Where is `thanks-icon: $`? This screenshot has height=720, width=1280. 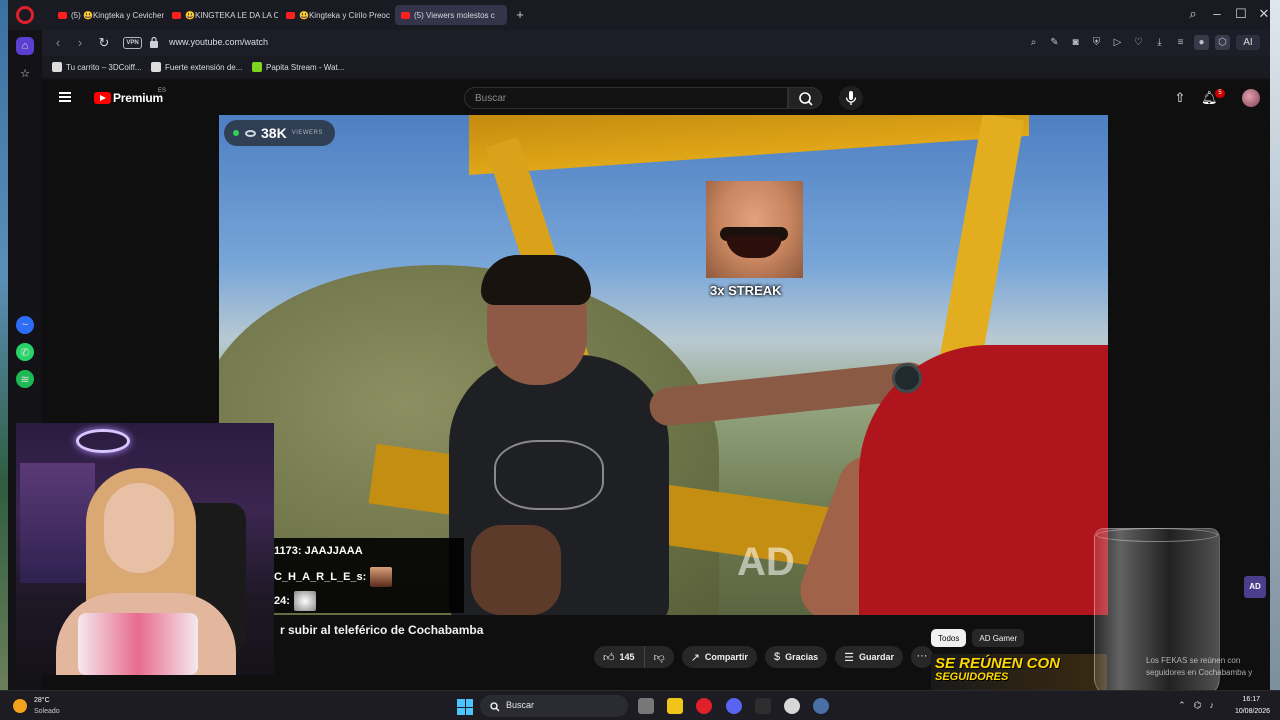 thanks-icon: $ is located at coordinates (777, 657).